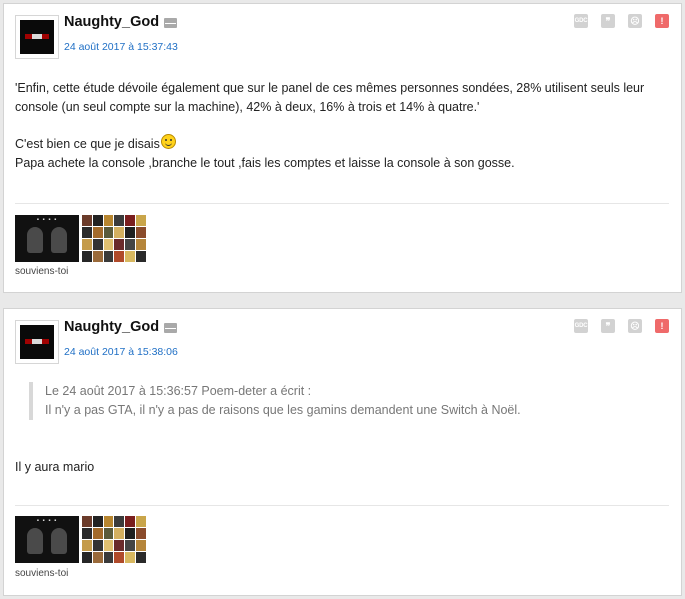 The image size is (685, 599). What do you see at coordinates (121, 47) in the screenshot?
I see `post-date-link: 24 août 2017 à 15:37:43` at bounding box center [121, 47].